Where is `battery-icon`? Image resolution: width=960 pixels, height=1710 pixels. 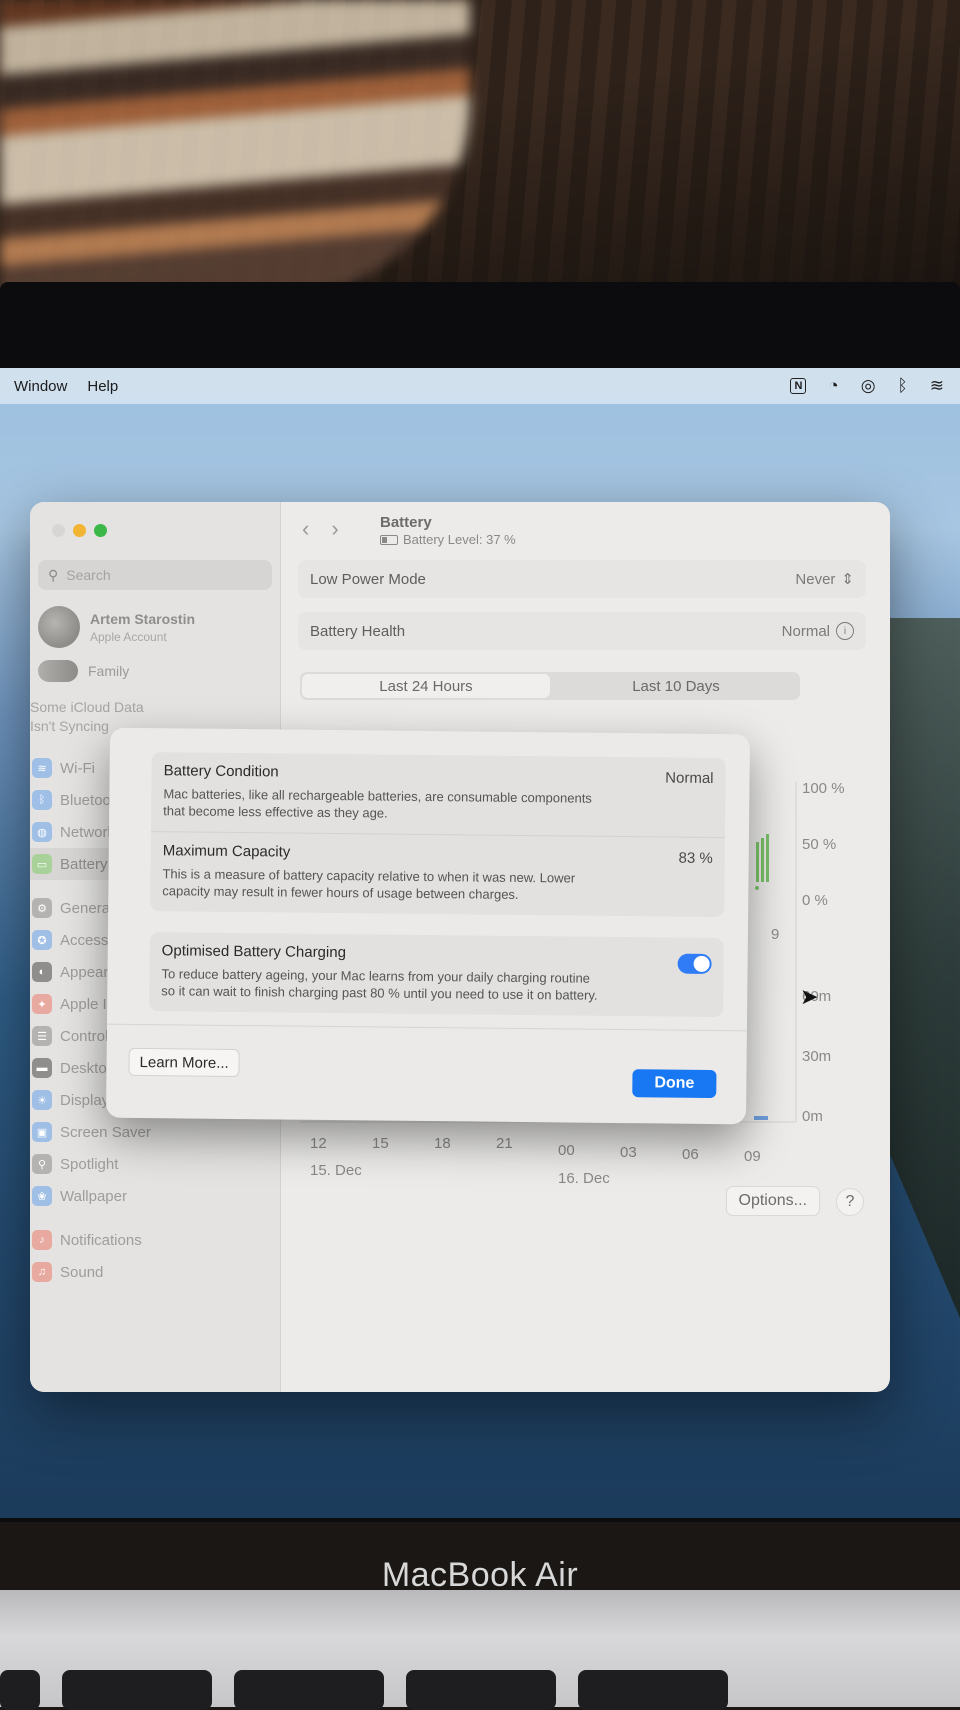 battery-icon is located at coordinates (389, 539).